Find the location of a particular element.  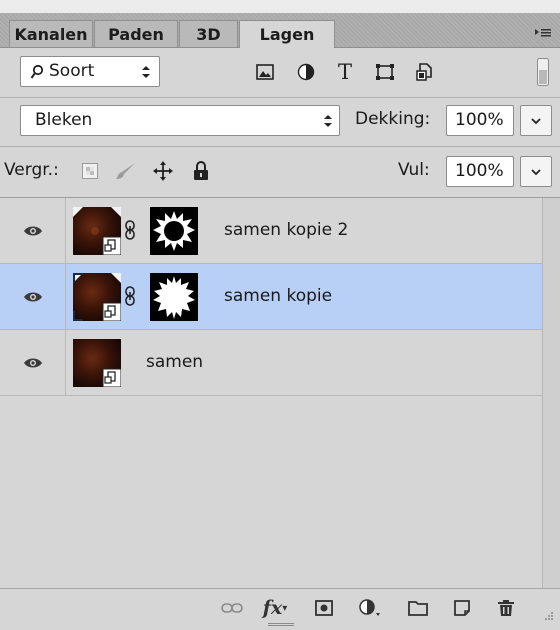

lock-label: Vergr.: is located at coordinates (31, 170).